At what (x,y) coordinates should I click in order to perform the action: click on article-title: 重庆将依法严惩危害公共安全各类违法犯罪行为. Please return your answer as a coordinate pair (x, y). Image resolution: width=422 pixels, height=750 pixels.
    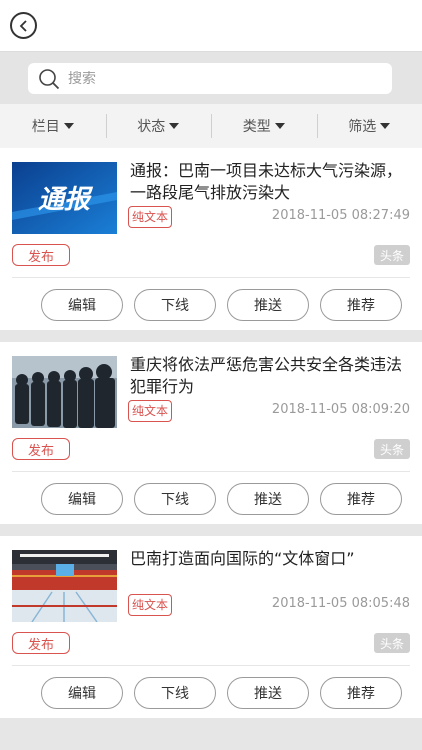
    Looking at the image, I should click on (271, 376).